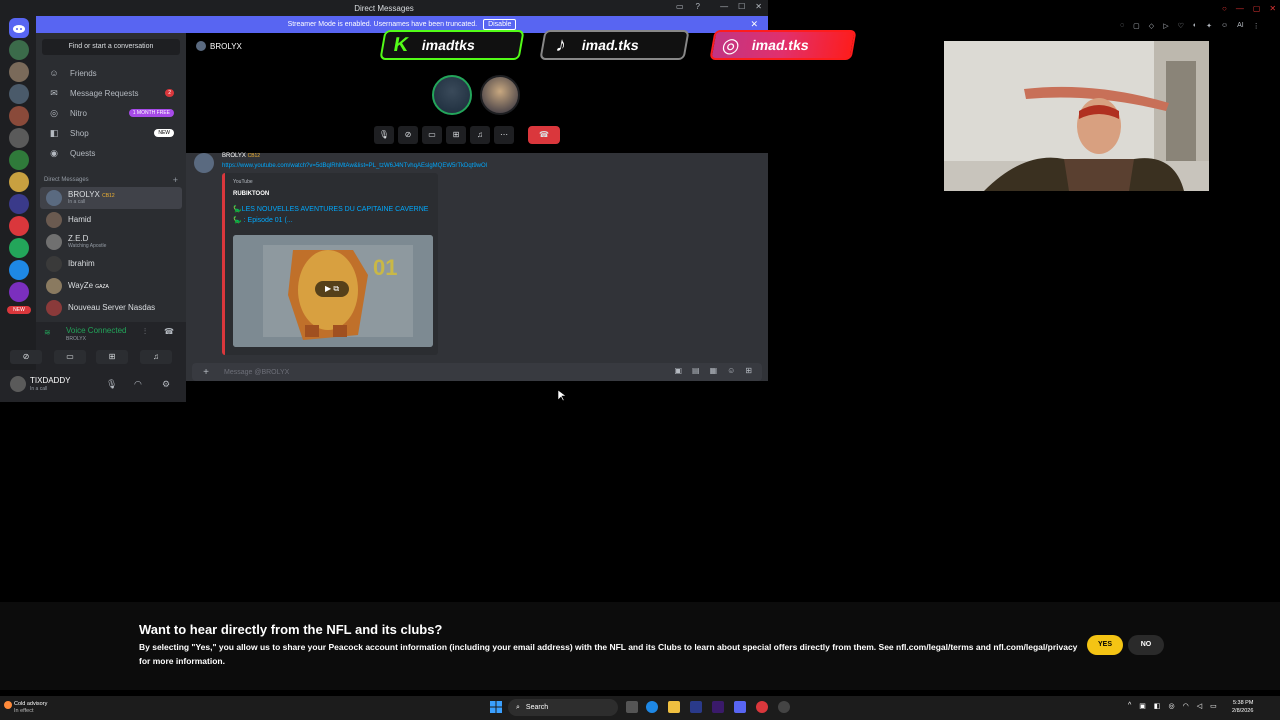 Image resolution: width=1280 pixels, height=720 pixels. Describe the element at coordinates (111, 153) in the screenshot. I see `nav-quests: ◉ Quests` at that location.